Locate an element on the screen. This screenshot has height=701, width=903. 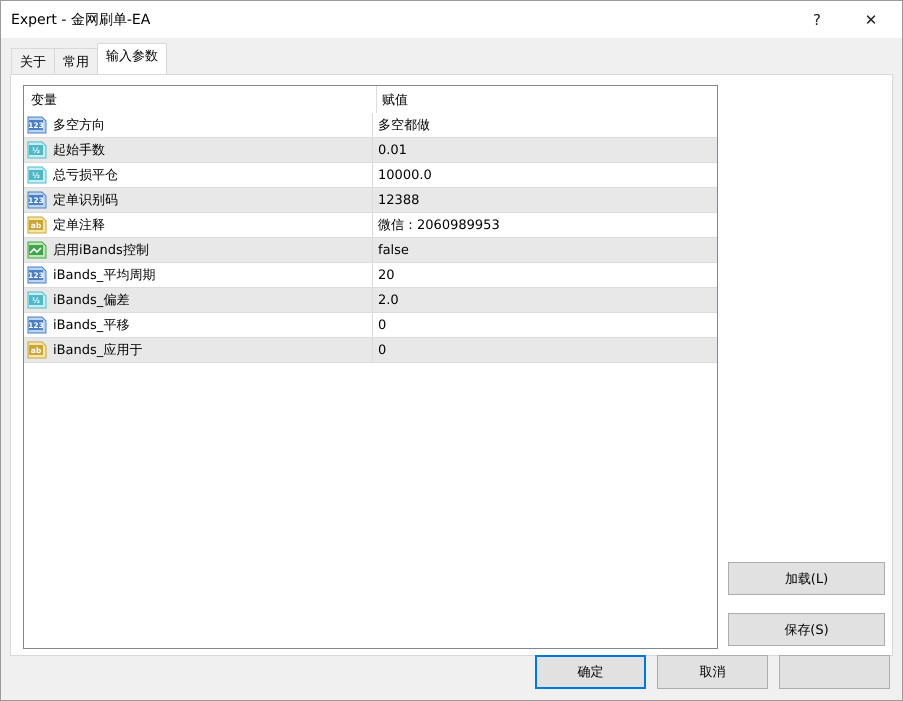
dialog-button: 确定 is located at coordinates (590, 672).